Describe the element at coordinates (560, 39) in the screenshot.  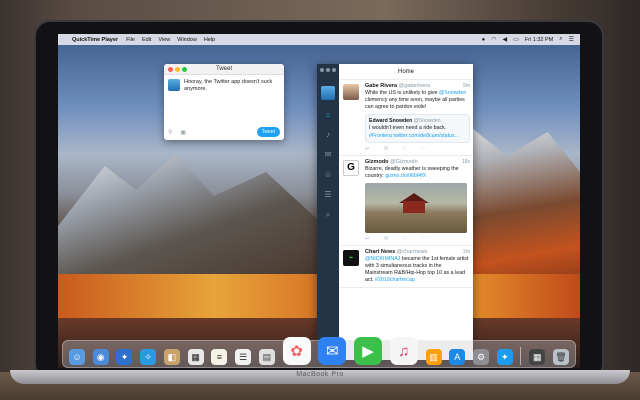
I see `spotlight-icon: ⌕` at that location.